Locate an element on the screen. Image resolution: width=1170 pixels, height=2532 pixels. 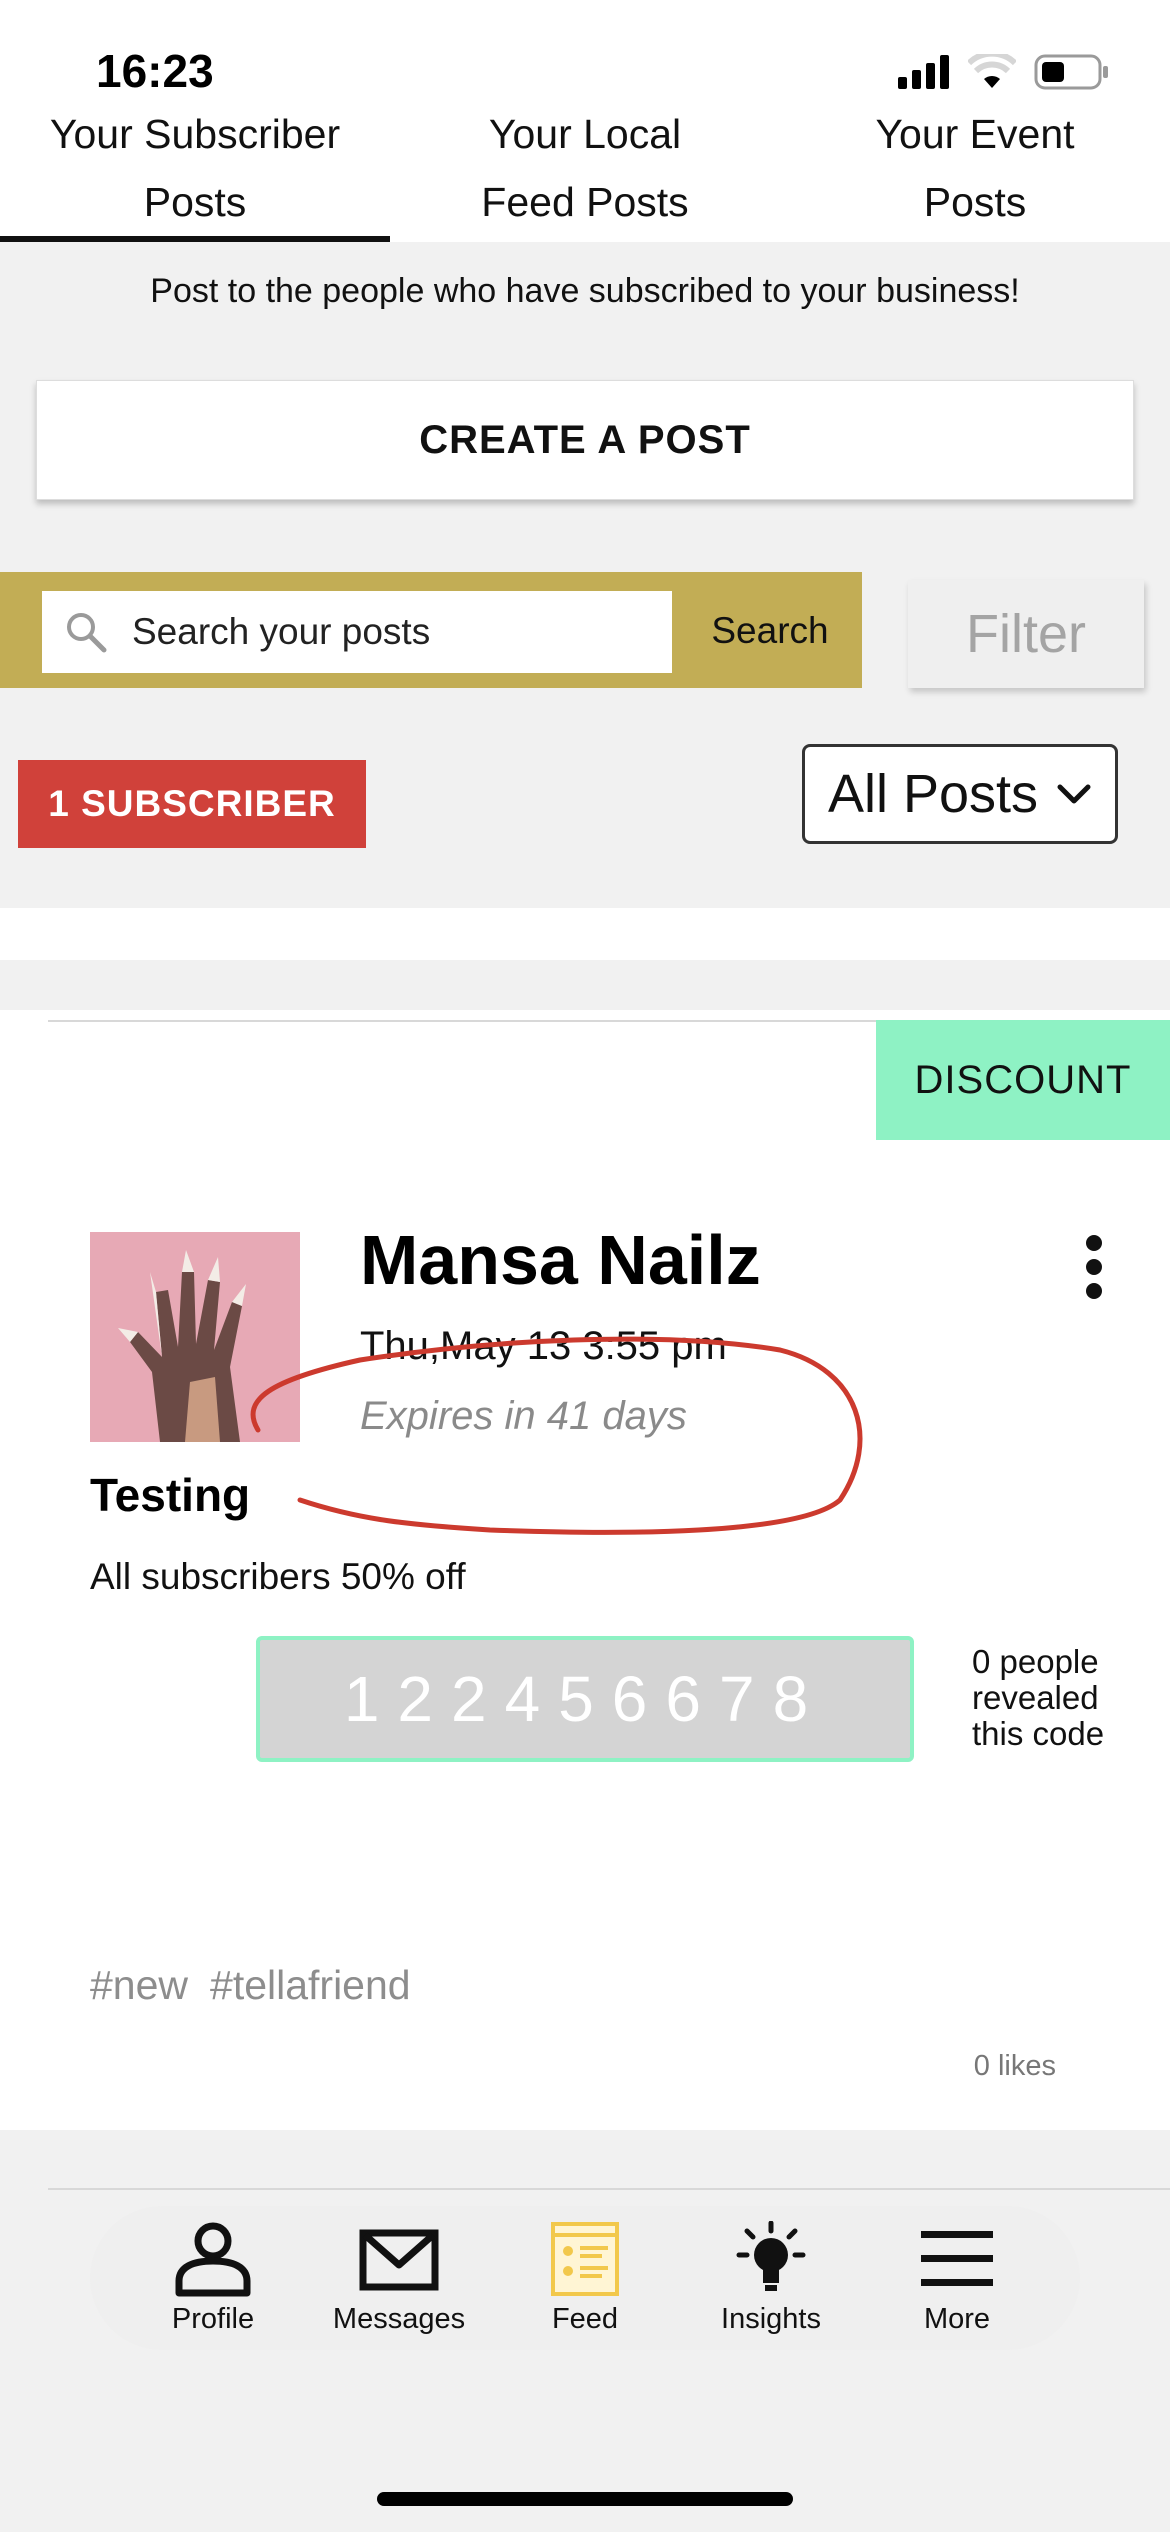
post-title: Testing is located at coordinates (170, 1495).